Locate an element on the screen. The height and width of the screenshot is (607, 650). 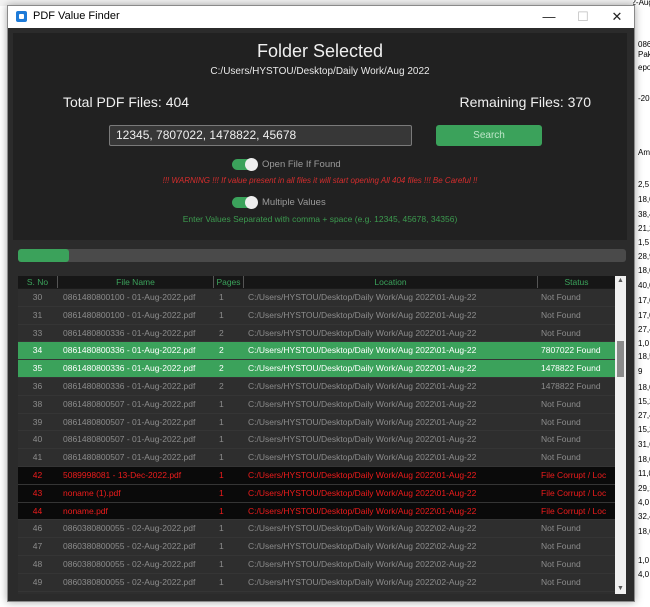
cell-file-name: 0860380800066 - 02-Aug-2022.pdf is located at coordinates (138, 593).